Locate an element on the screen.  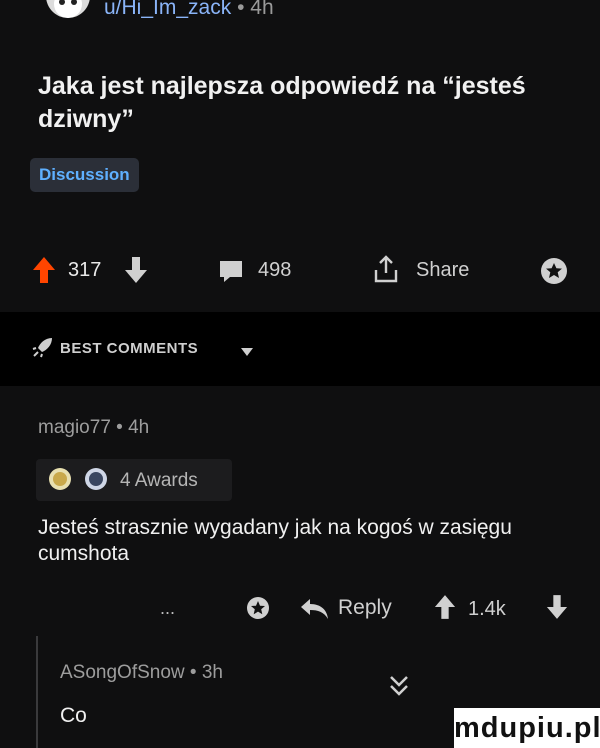
reply-button is located at coordinates (315, 611).